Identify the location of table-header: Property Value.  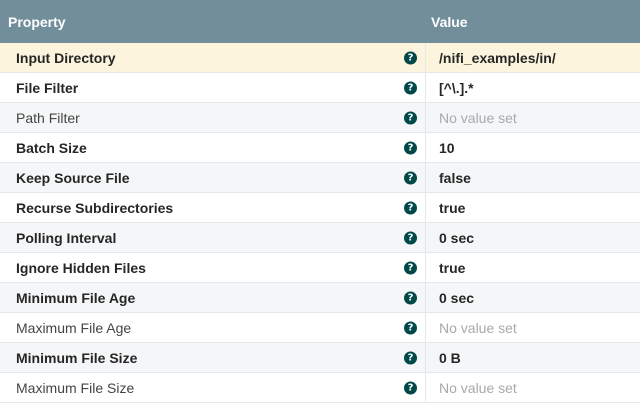
(320, 21).